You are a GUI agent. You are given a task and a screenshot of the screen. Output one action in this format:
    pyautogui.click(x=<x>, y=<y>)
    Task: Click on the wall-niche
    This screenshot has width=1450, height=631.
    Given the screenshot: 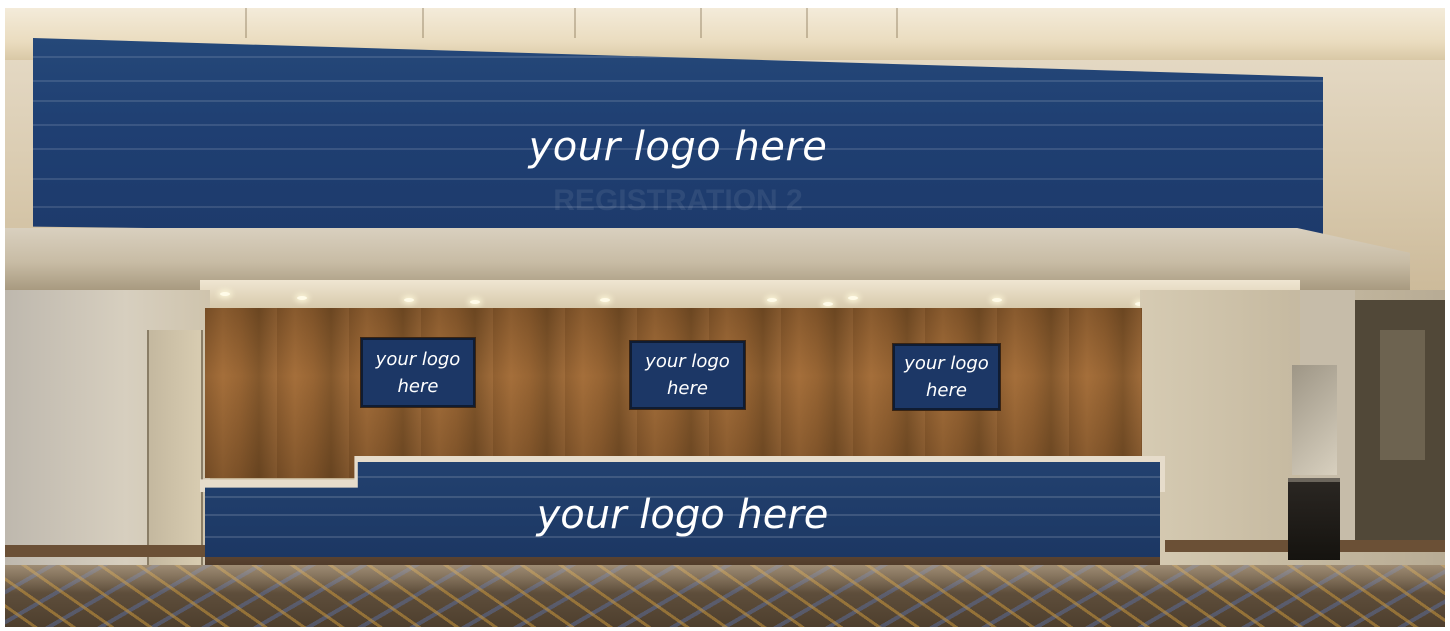 What is the action you would take?
    pyautogui.click(x=1402, y=395)
    